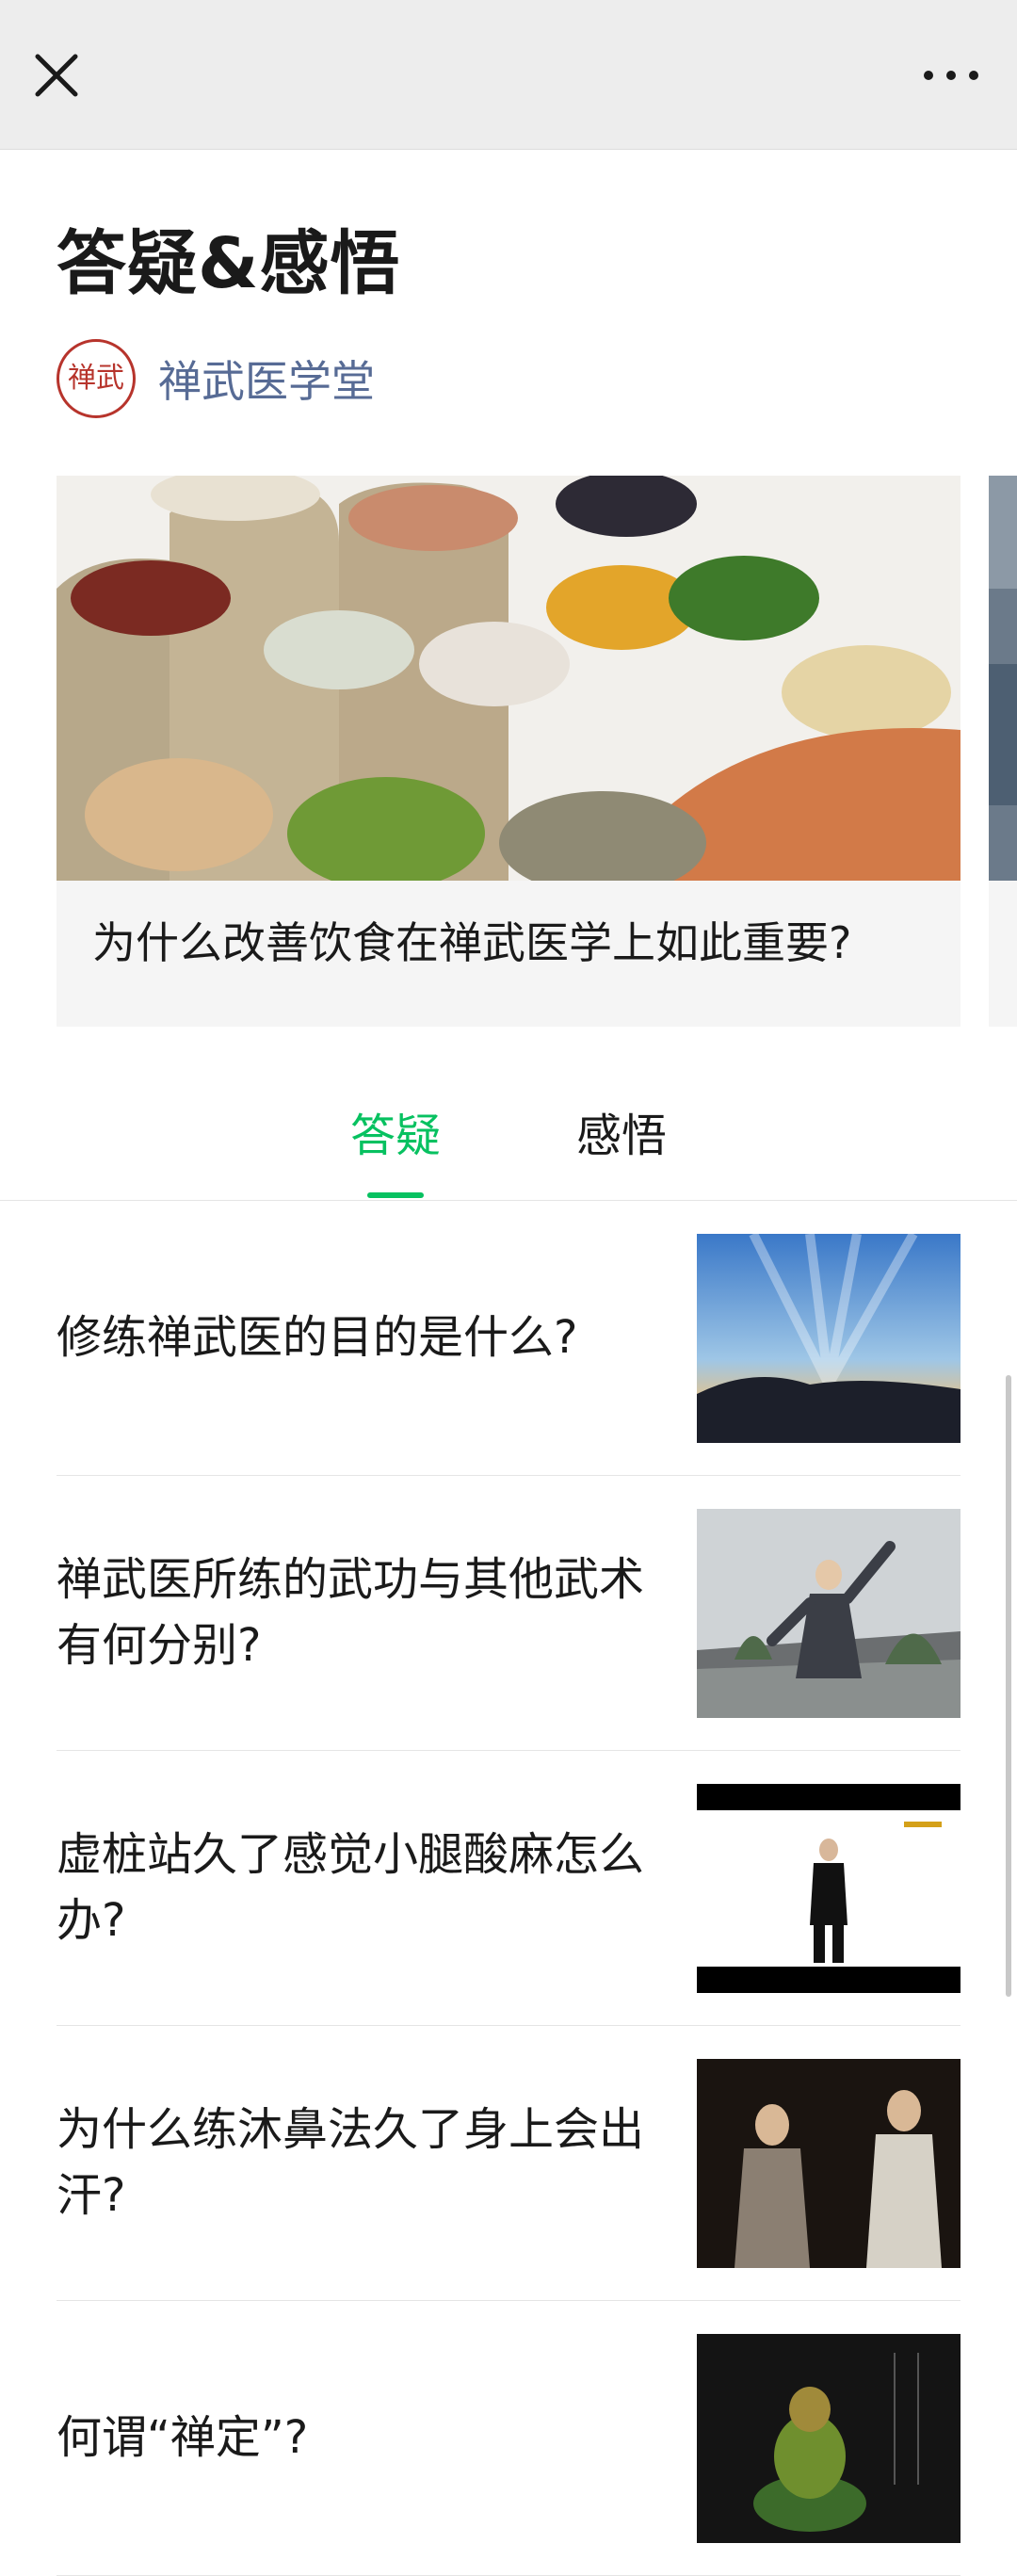 The image size is (1017, 2576). Describe the element at coordinates (353, 2163) in the screenshot. I see `list-item-title: 为什么练沐鼻法久了身上会出汗?` at that location.